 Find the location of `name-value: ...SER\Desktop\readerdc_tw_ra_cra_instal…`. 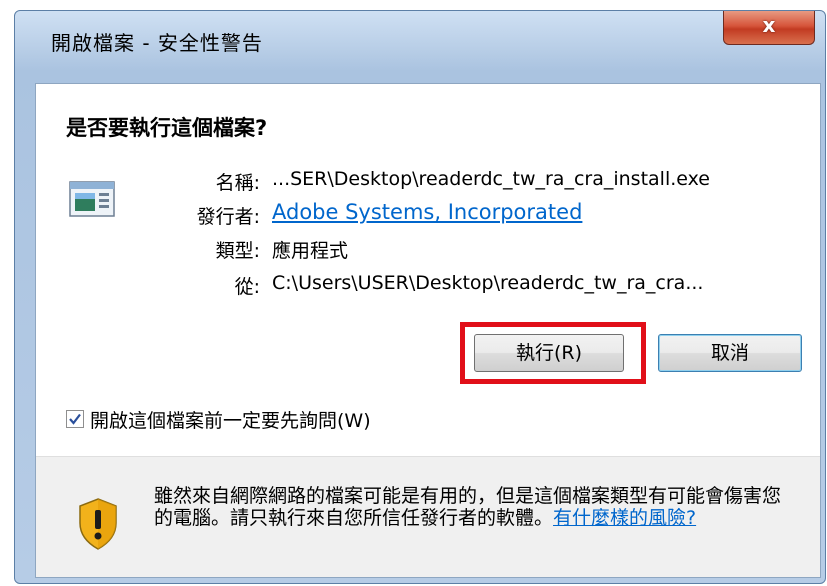

name-value: ...SER\Desktop\readerdc_tw_ra_cra_instal… is located at coordinates (491, 179).